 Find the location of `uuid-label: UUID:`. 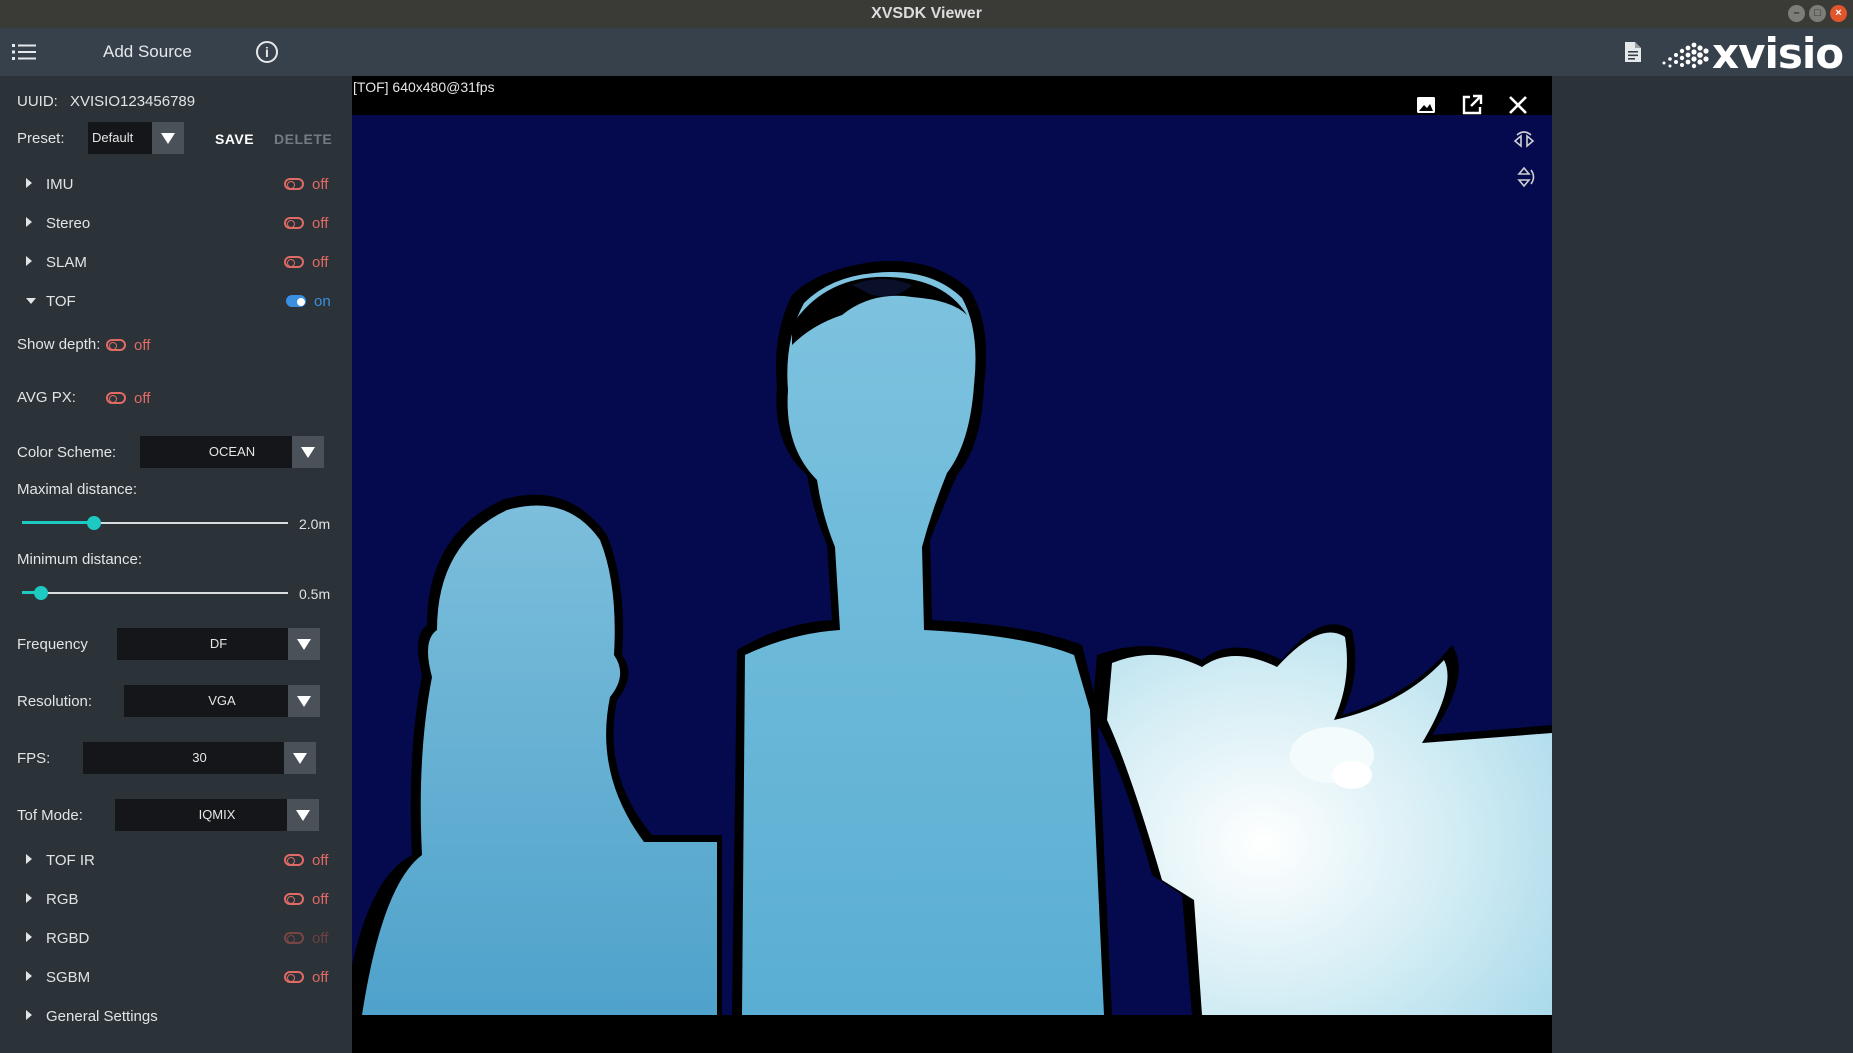

uuid-label: UUID: is located at coordinates (37, 101).